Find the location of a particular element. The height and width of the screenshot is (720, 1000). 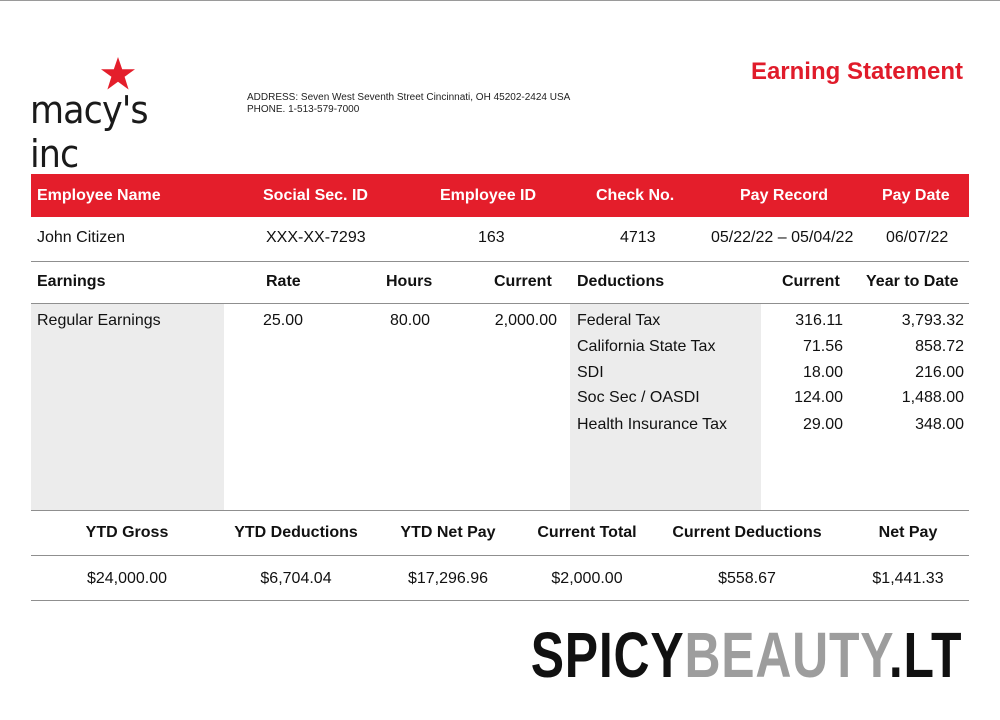

ytd-deductions-value: $6,704.04 is located at coordinates (296, 578).